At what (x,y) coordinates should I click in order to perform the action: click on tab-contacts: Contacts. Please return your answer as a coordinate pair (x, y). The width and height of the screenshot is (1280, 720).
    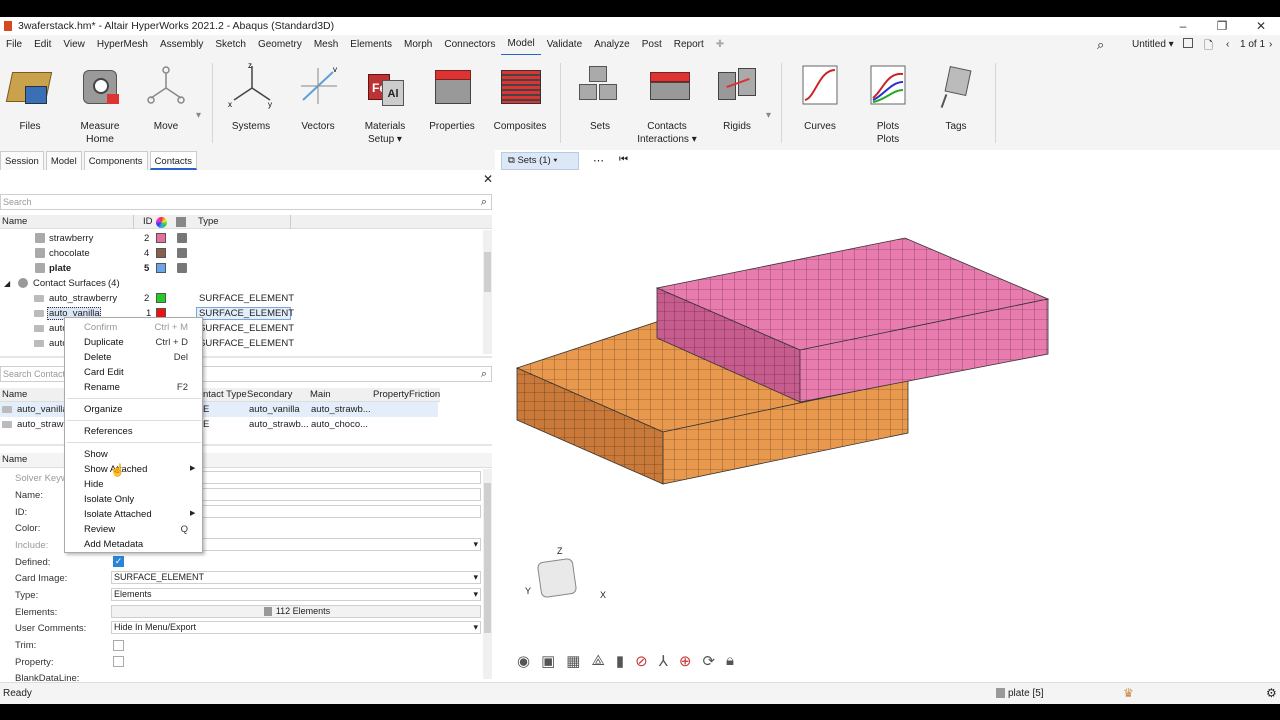
    Looking at the image, I should click on (173, 160).